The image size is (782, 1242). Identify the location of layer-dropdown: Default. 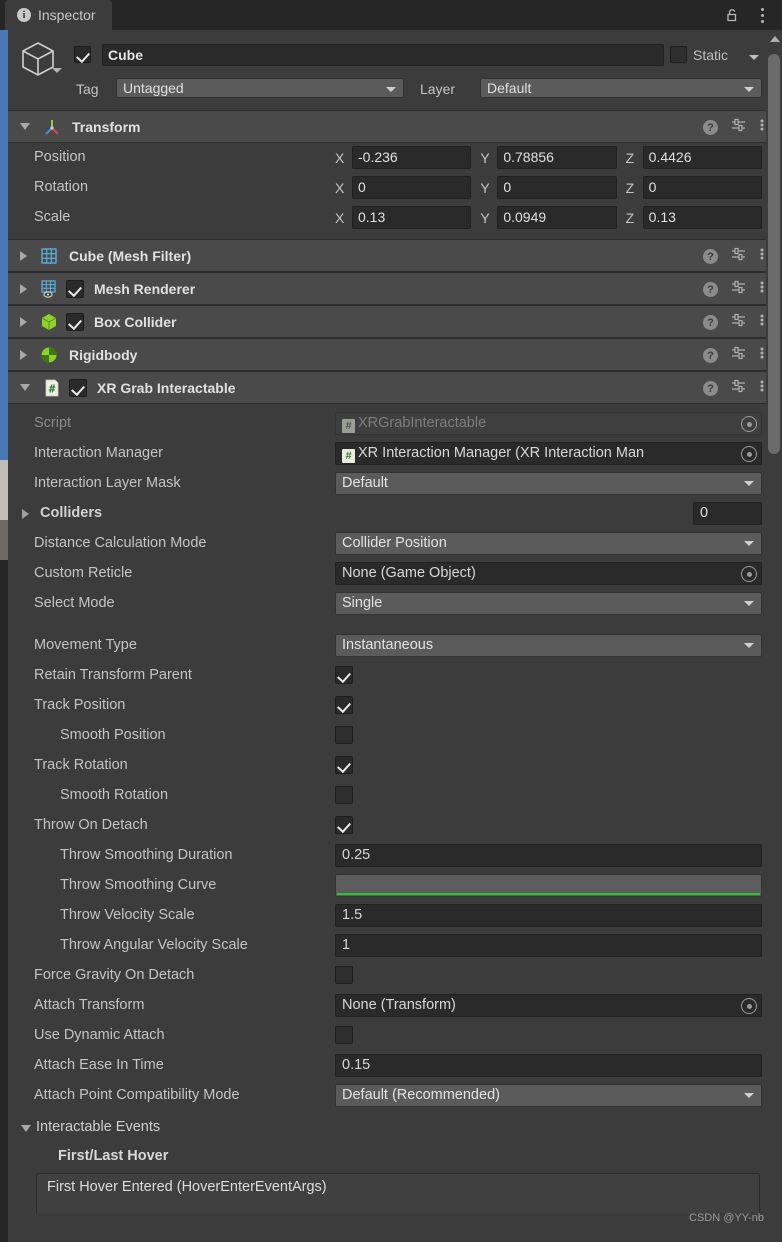
(621, 88).